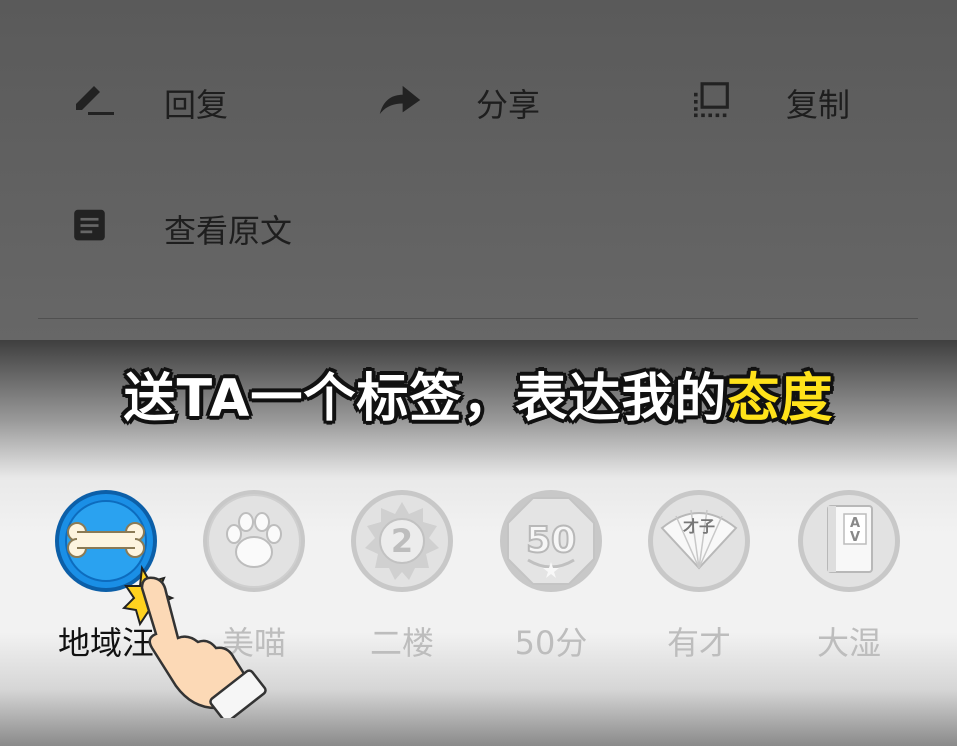  I want to click on tag-name: 50分, so click(551, 643).